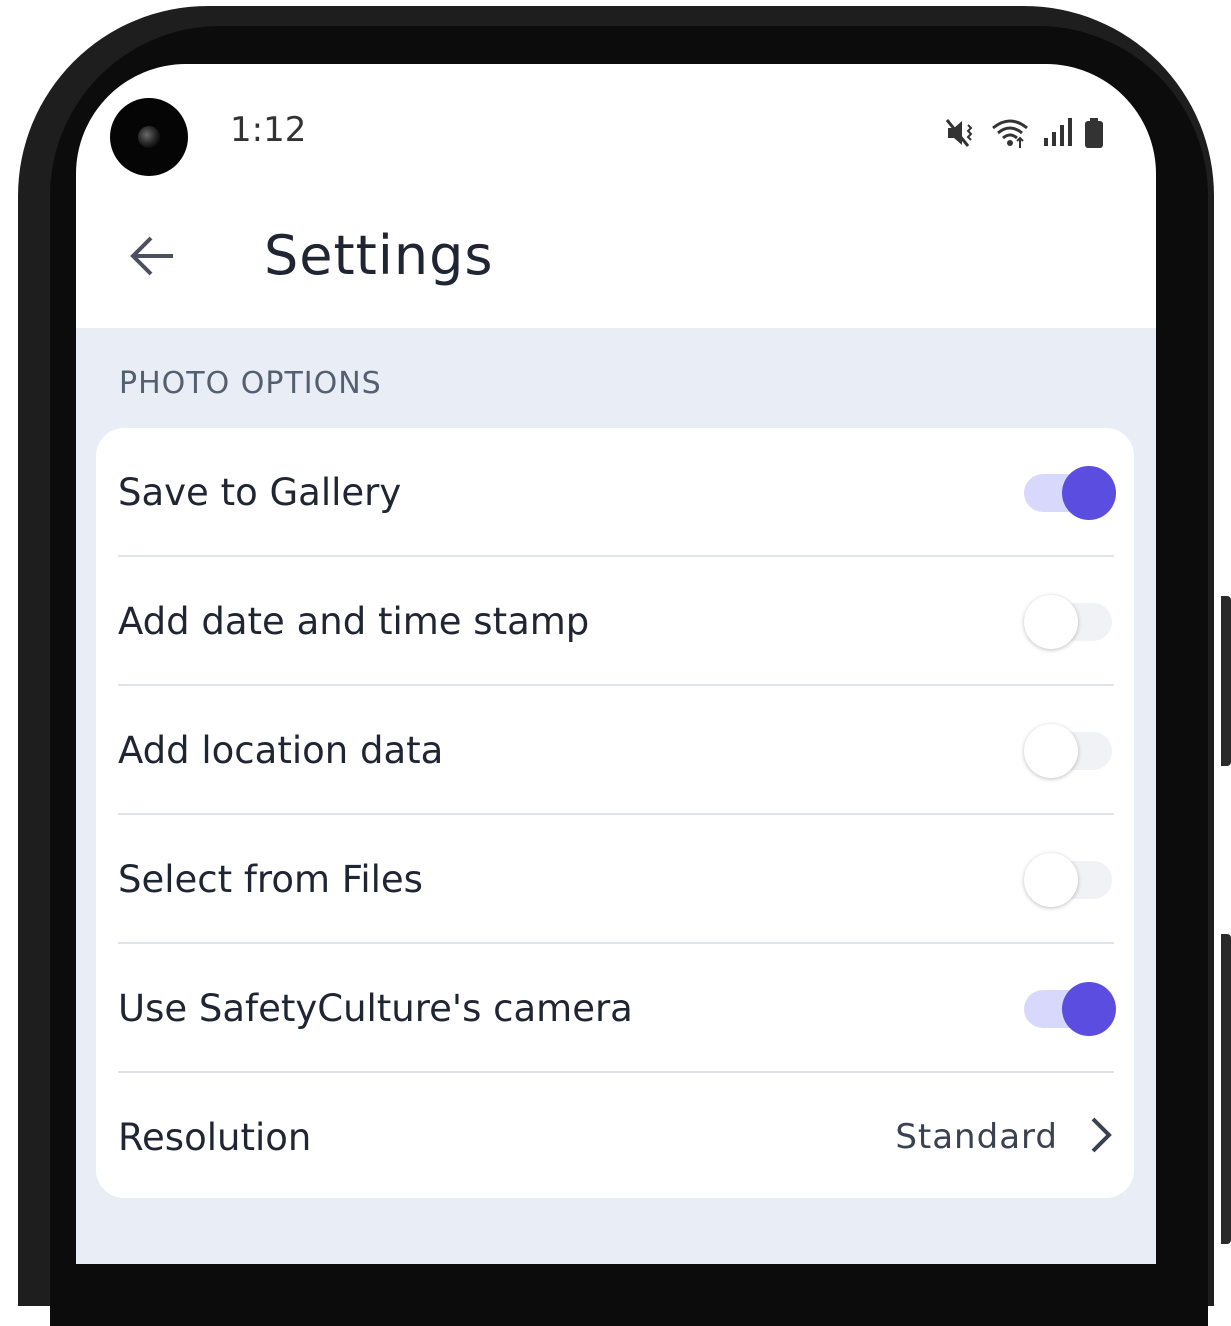 Image resolution: width=1231 pixels, height=1326 pixels. What do you see at coordinates (1101, 1137) in the screenshot?
I see `chevron-right-icon` at bounding box center [1101, 1137].